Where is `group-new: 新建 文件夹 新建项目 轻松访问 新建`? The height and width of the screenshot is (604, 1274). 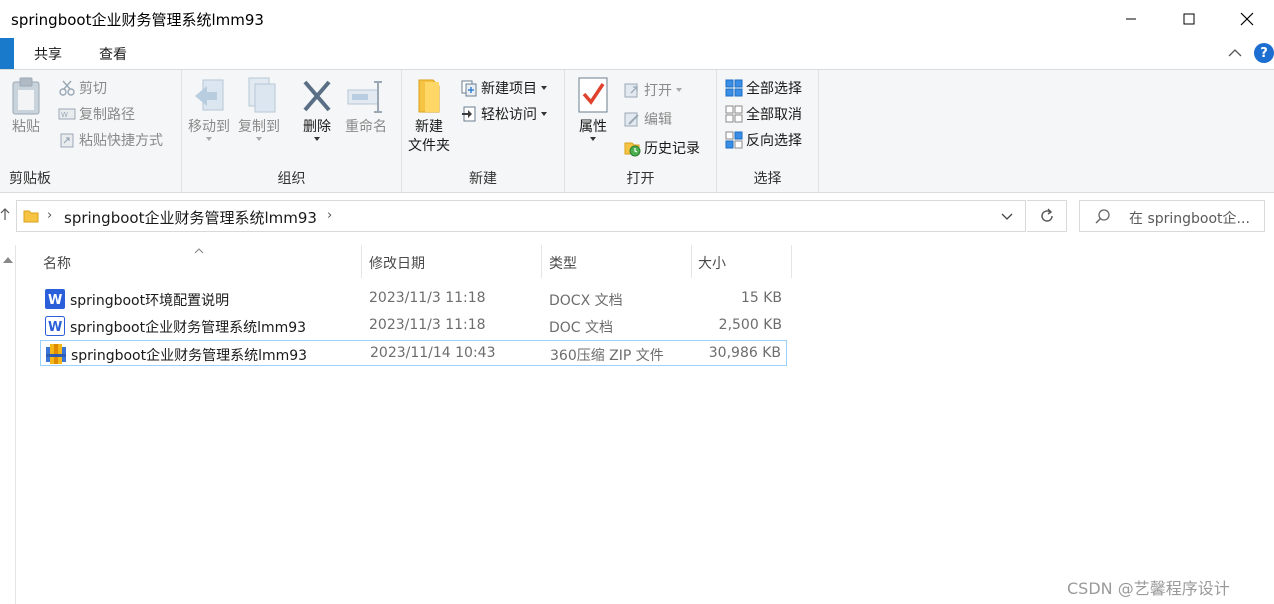
group-new: 新建 文件夹 新建项目 轻松访问 新建 is located at coordinates (483, 131).